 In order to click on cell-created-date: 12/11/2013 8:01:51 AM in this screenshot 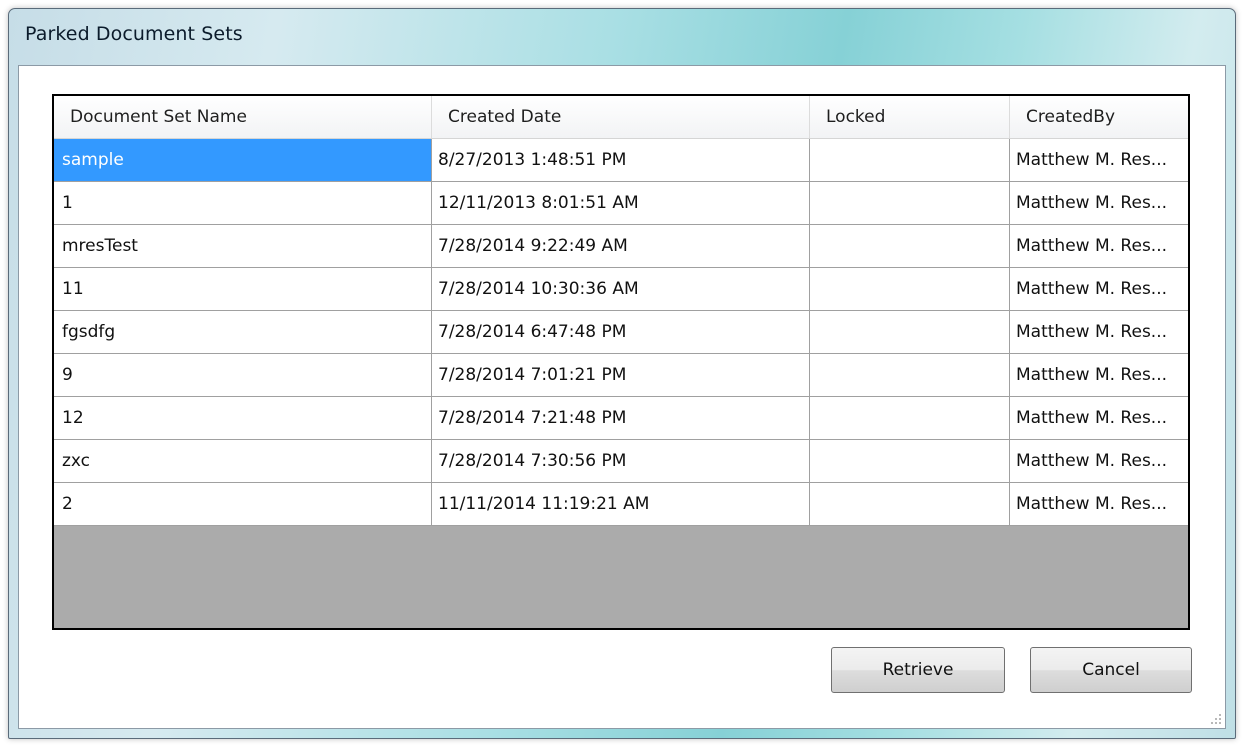, I will do `click(621, 203)`.